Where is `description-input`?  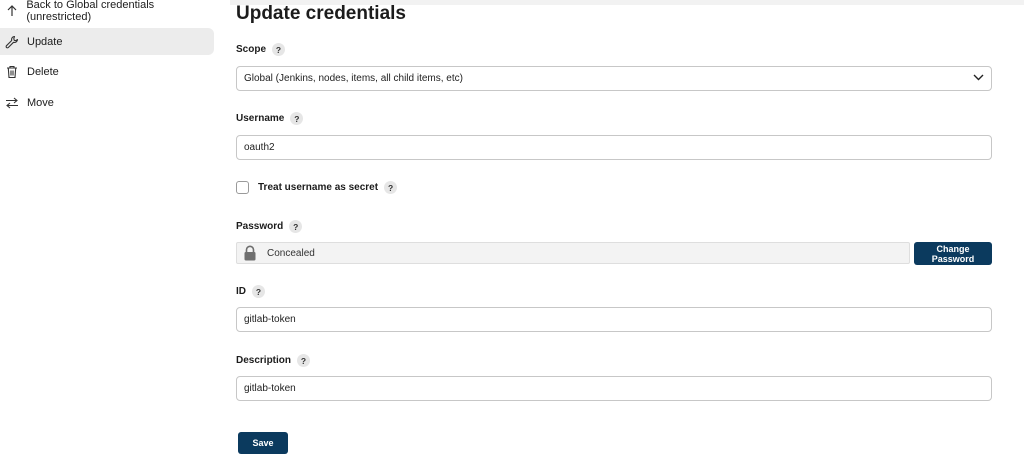 description-input is located at coordinates (614, 388).